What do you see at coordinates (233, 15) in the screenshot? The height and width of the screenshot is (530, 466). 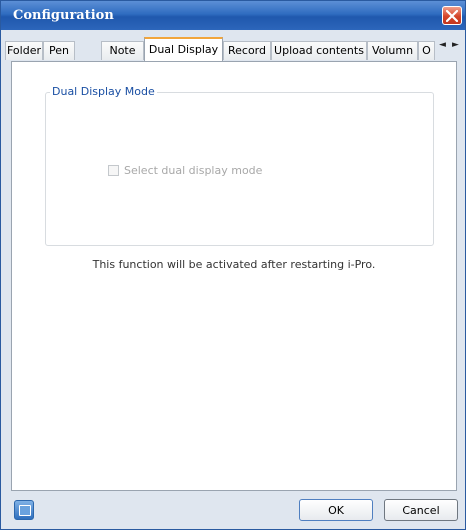 I see `title-bar: Configuration` at bounding box center [233, 15].